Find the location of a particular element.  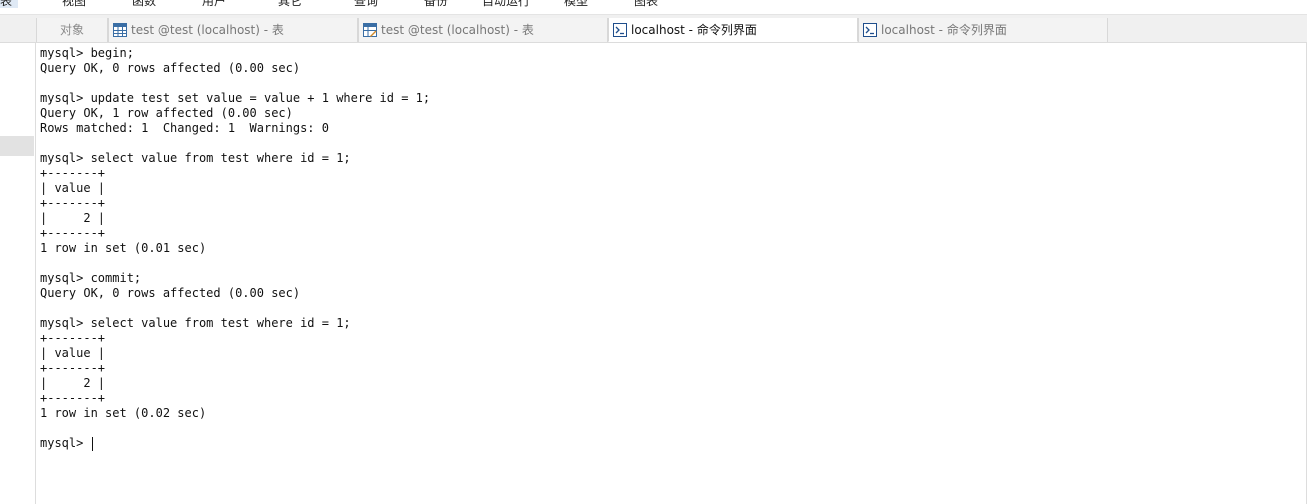

tab-table-1: test @test (localhost) - 表 is located at coordinates (233, 30).